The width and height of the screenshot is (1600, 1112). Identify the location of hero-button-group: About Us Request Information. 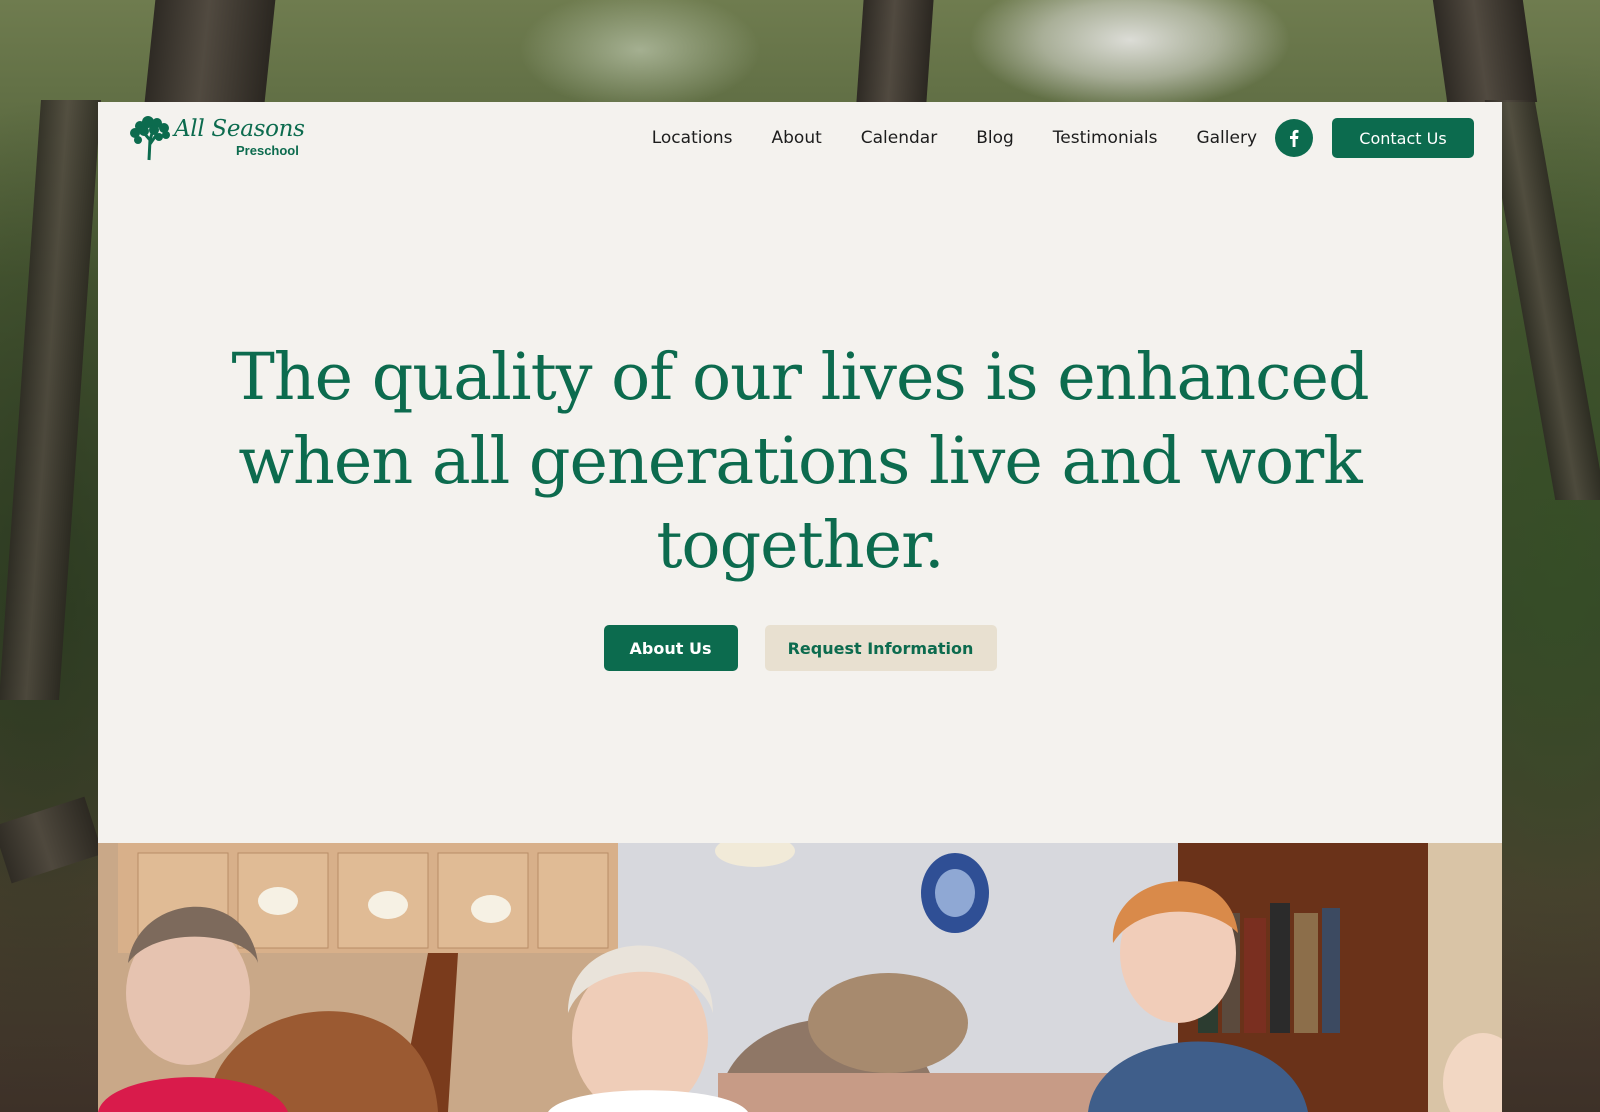
(800, 648).